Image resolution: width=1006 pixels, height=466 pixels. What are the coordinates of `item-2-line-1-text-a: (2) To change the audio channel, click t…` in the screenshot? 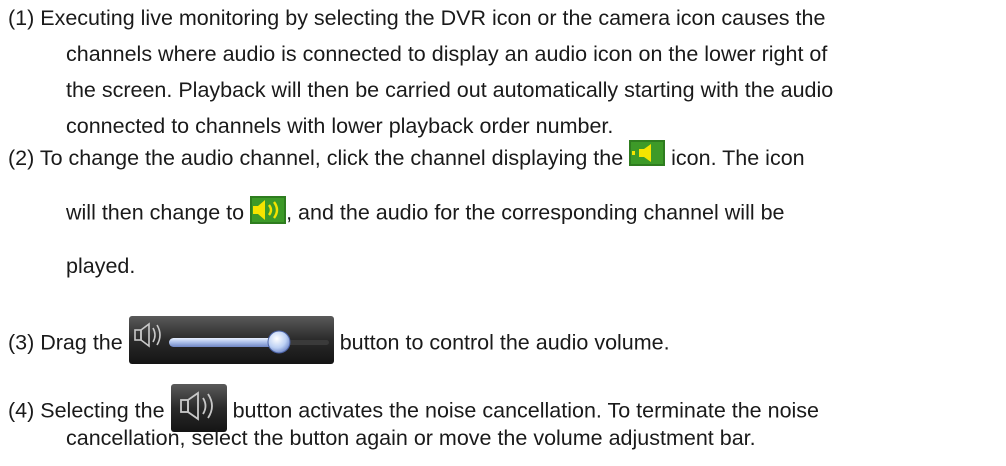 It's located at (316, 158).